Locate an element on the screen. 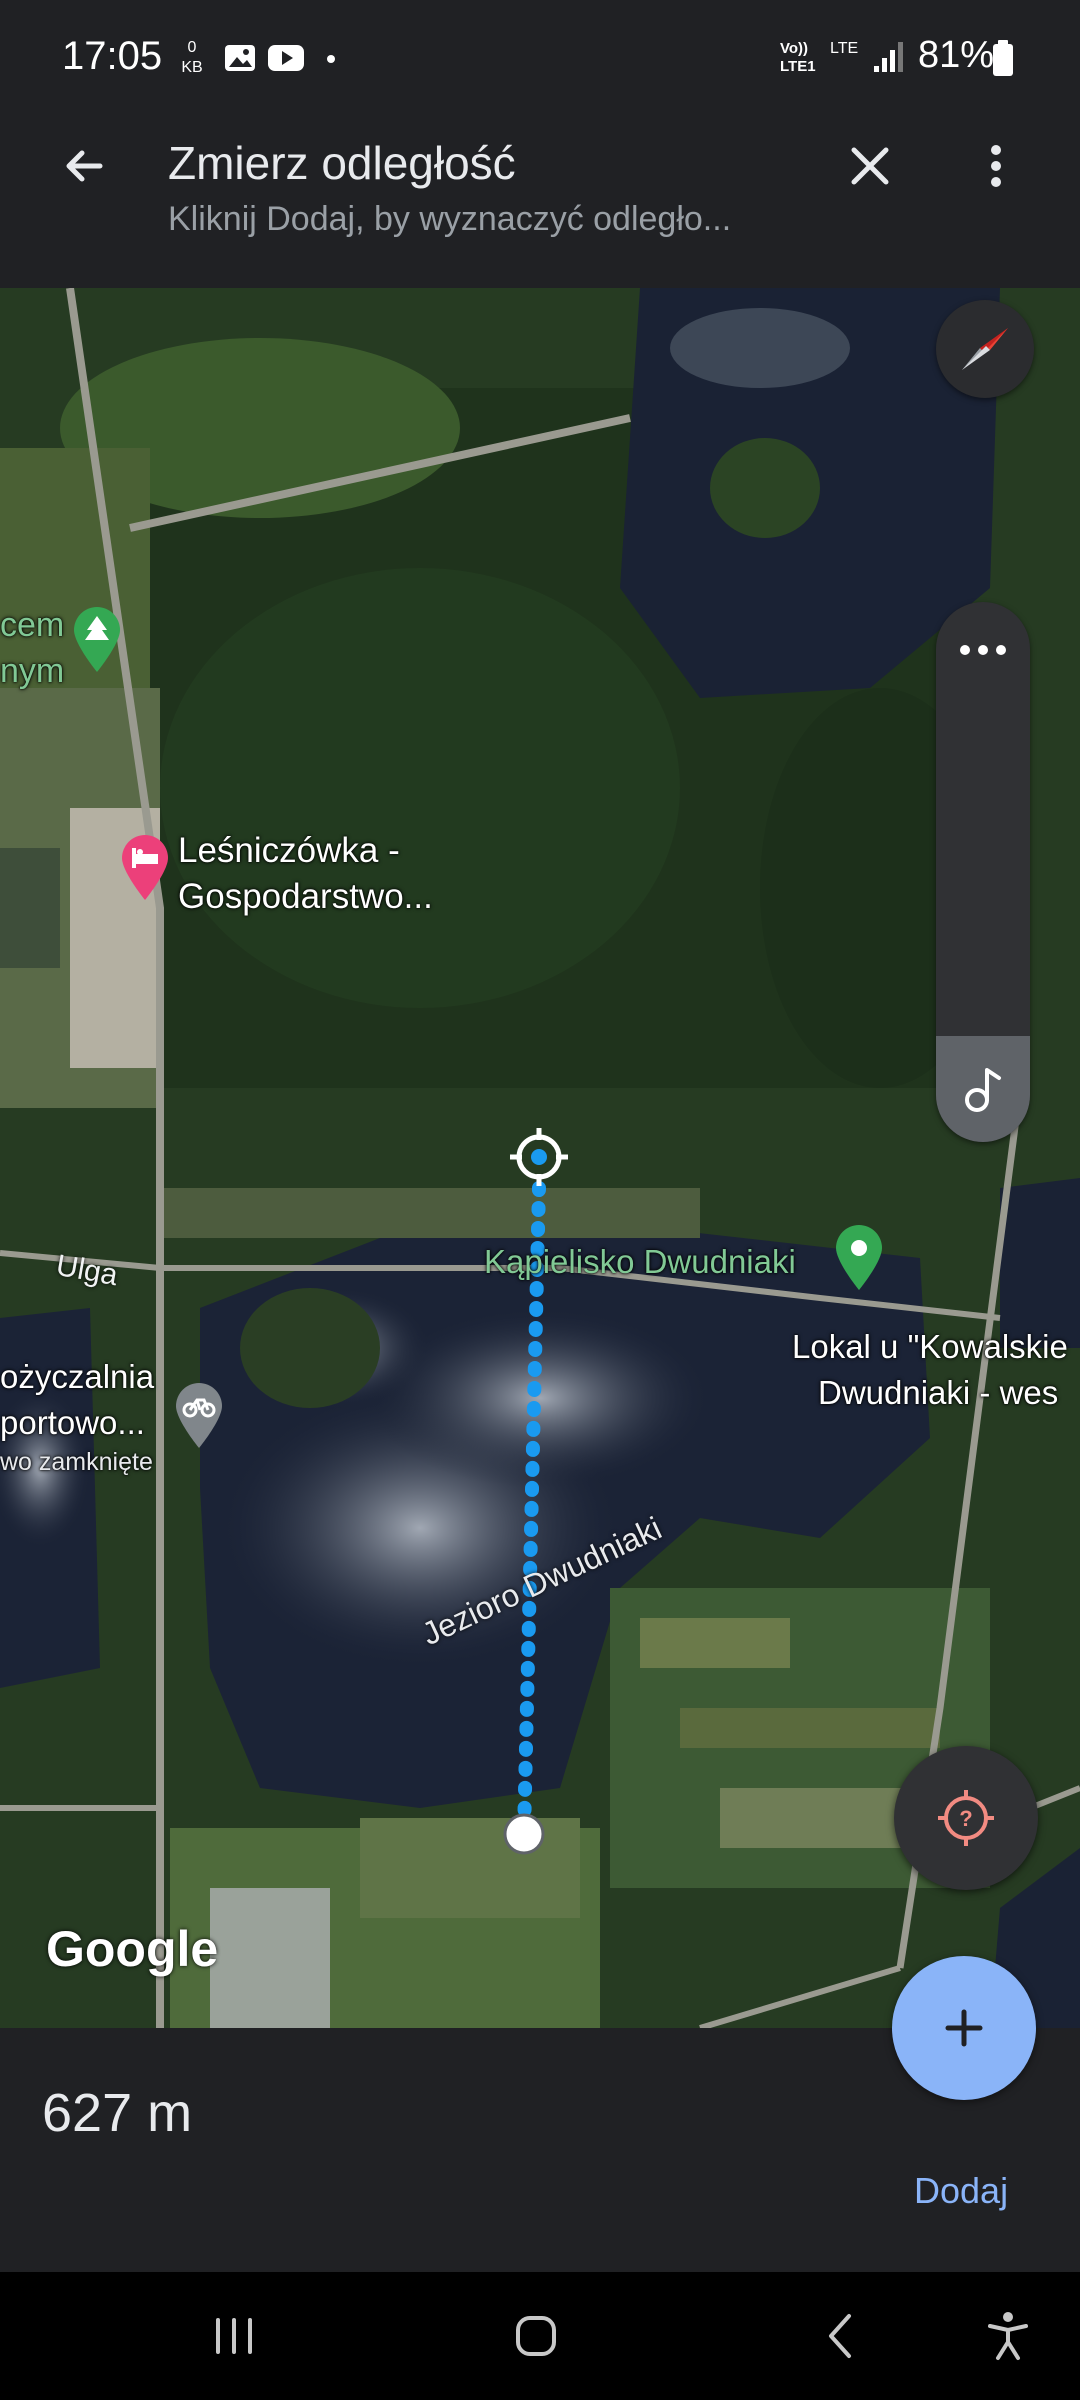 The image size is (1080, 2400). volte-indicator: Vo)) LTE1 is located at coordinates (798, 57).